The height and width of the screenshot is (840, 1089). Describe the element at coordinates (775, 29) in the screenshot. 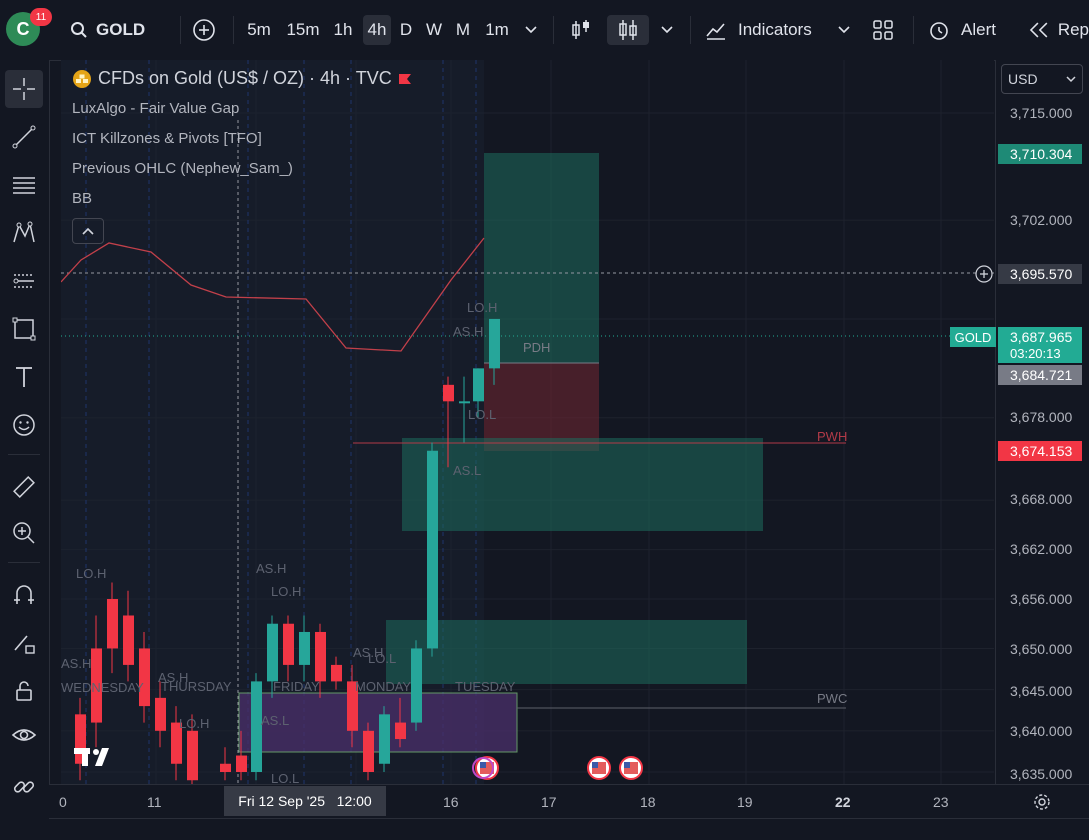

I see `indicators-label: Indicators` at that location.